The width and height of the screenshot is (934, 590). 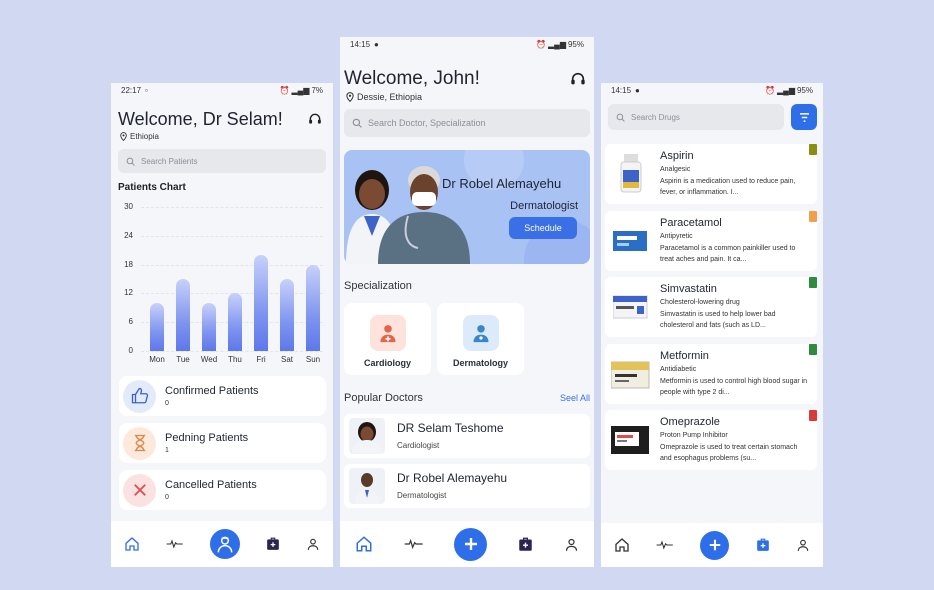 What do you see at coordinates (387, 339) in the screenshot?
I see `specialization-card-cardiology: Cardiology` at bounding box center [387, 339].